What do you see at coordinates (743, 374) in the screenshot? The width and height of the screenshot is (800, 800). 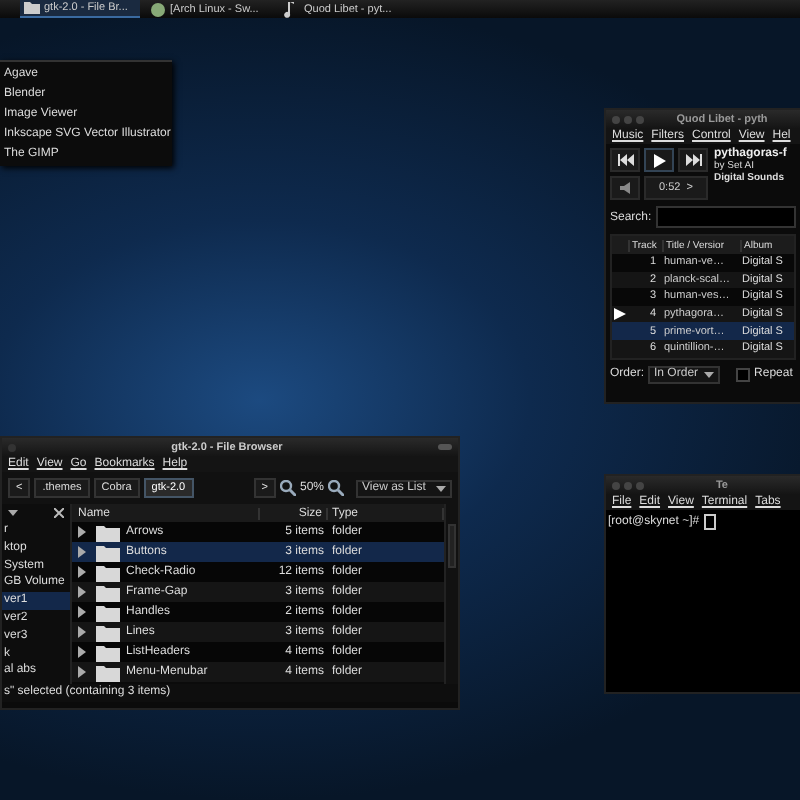 I see `repeat-checkbox` at bounding box center [743, 374].